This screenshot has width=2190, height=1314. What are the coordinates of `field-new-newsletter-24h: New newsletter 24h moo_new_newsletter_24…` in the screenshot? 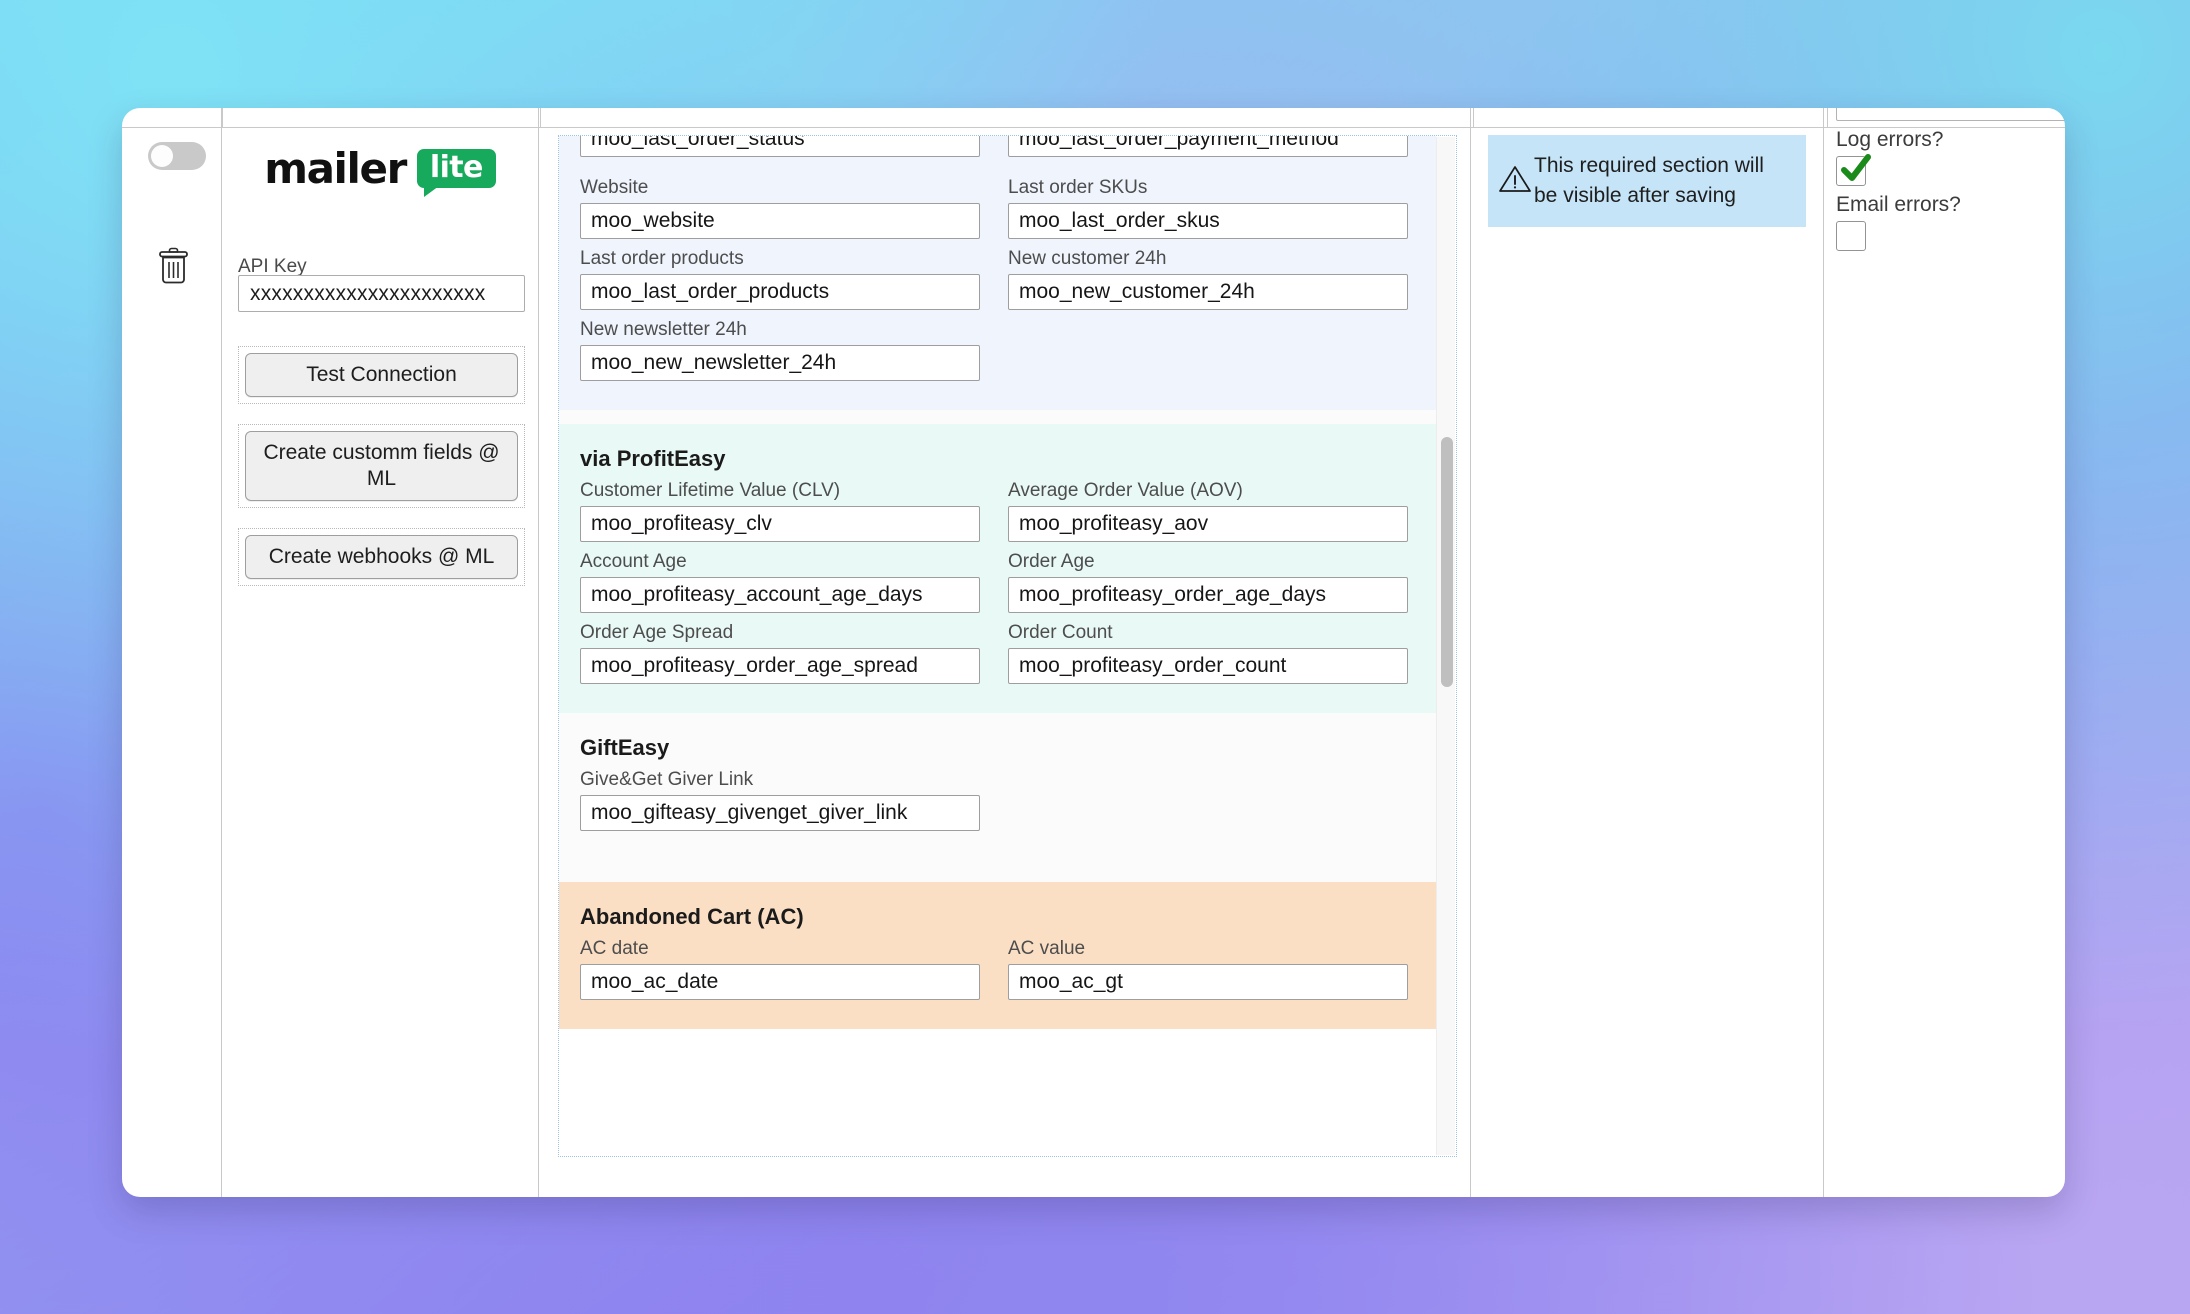 It's located at (794, 350).